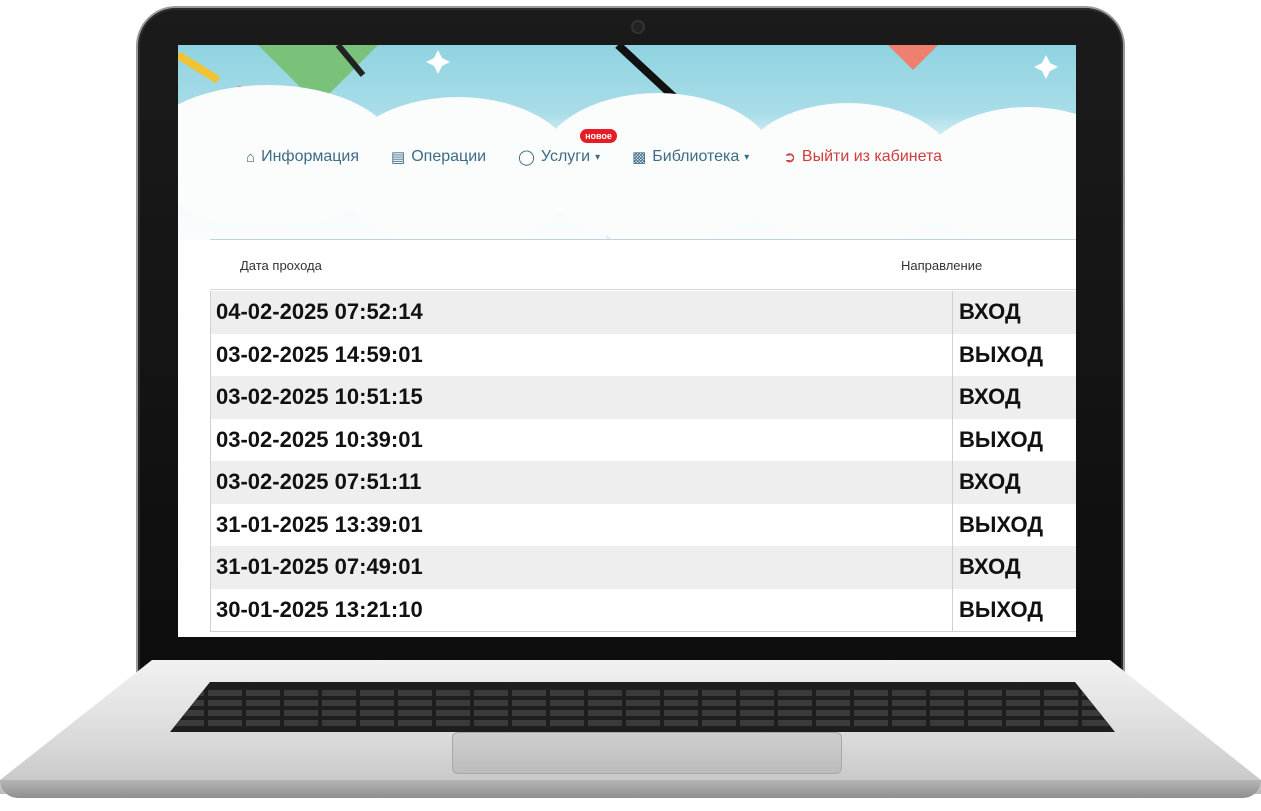  I want to click on cell-date: 31-01-2025 13:39:01, so click(319, 524).